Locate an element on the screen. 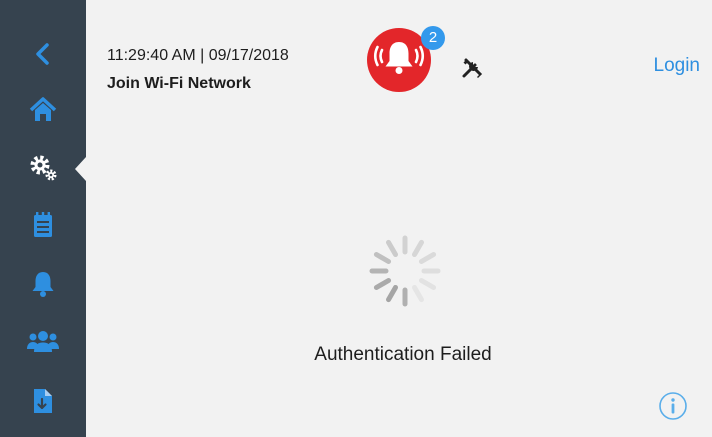 Image resolution: width=712 pixels, height=437 pixels. alarm-count-badge: 2 is located at coordinates (433, 38).